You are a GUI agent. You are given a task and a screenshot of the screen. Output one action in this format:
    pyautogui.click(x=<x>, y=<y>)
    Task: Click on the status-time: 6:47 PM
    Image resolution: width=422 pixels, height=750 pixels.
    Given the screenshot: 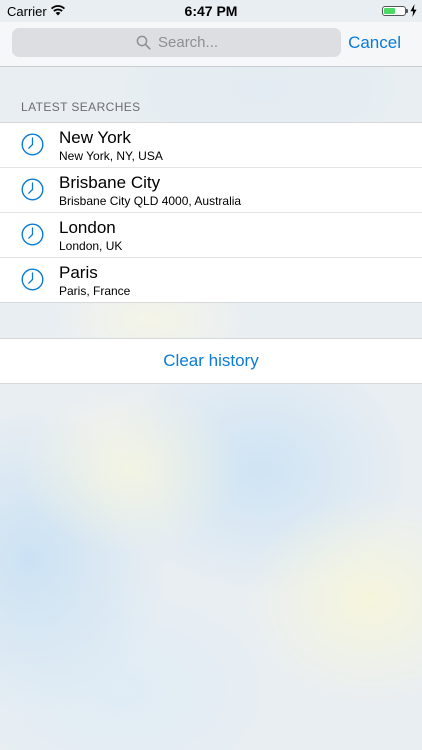 What is the action you would take?
    pyautogui.click(x=211, y=11)
    